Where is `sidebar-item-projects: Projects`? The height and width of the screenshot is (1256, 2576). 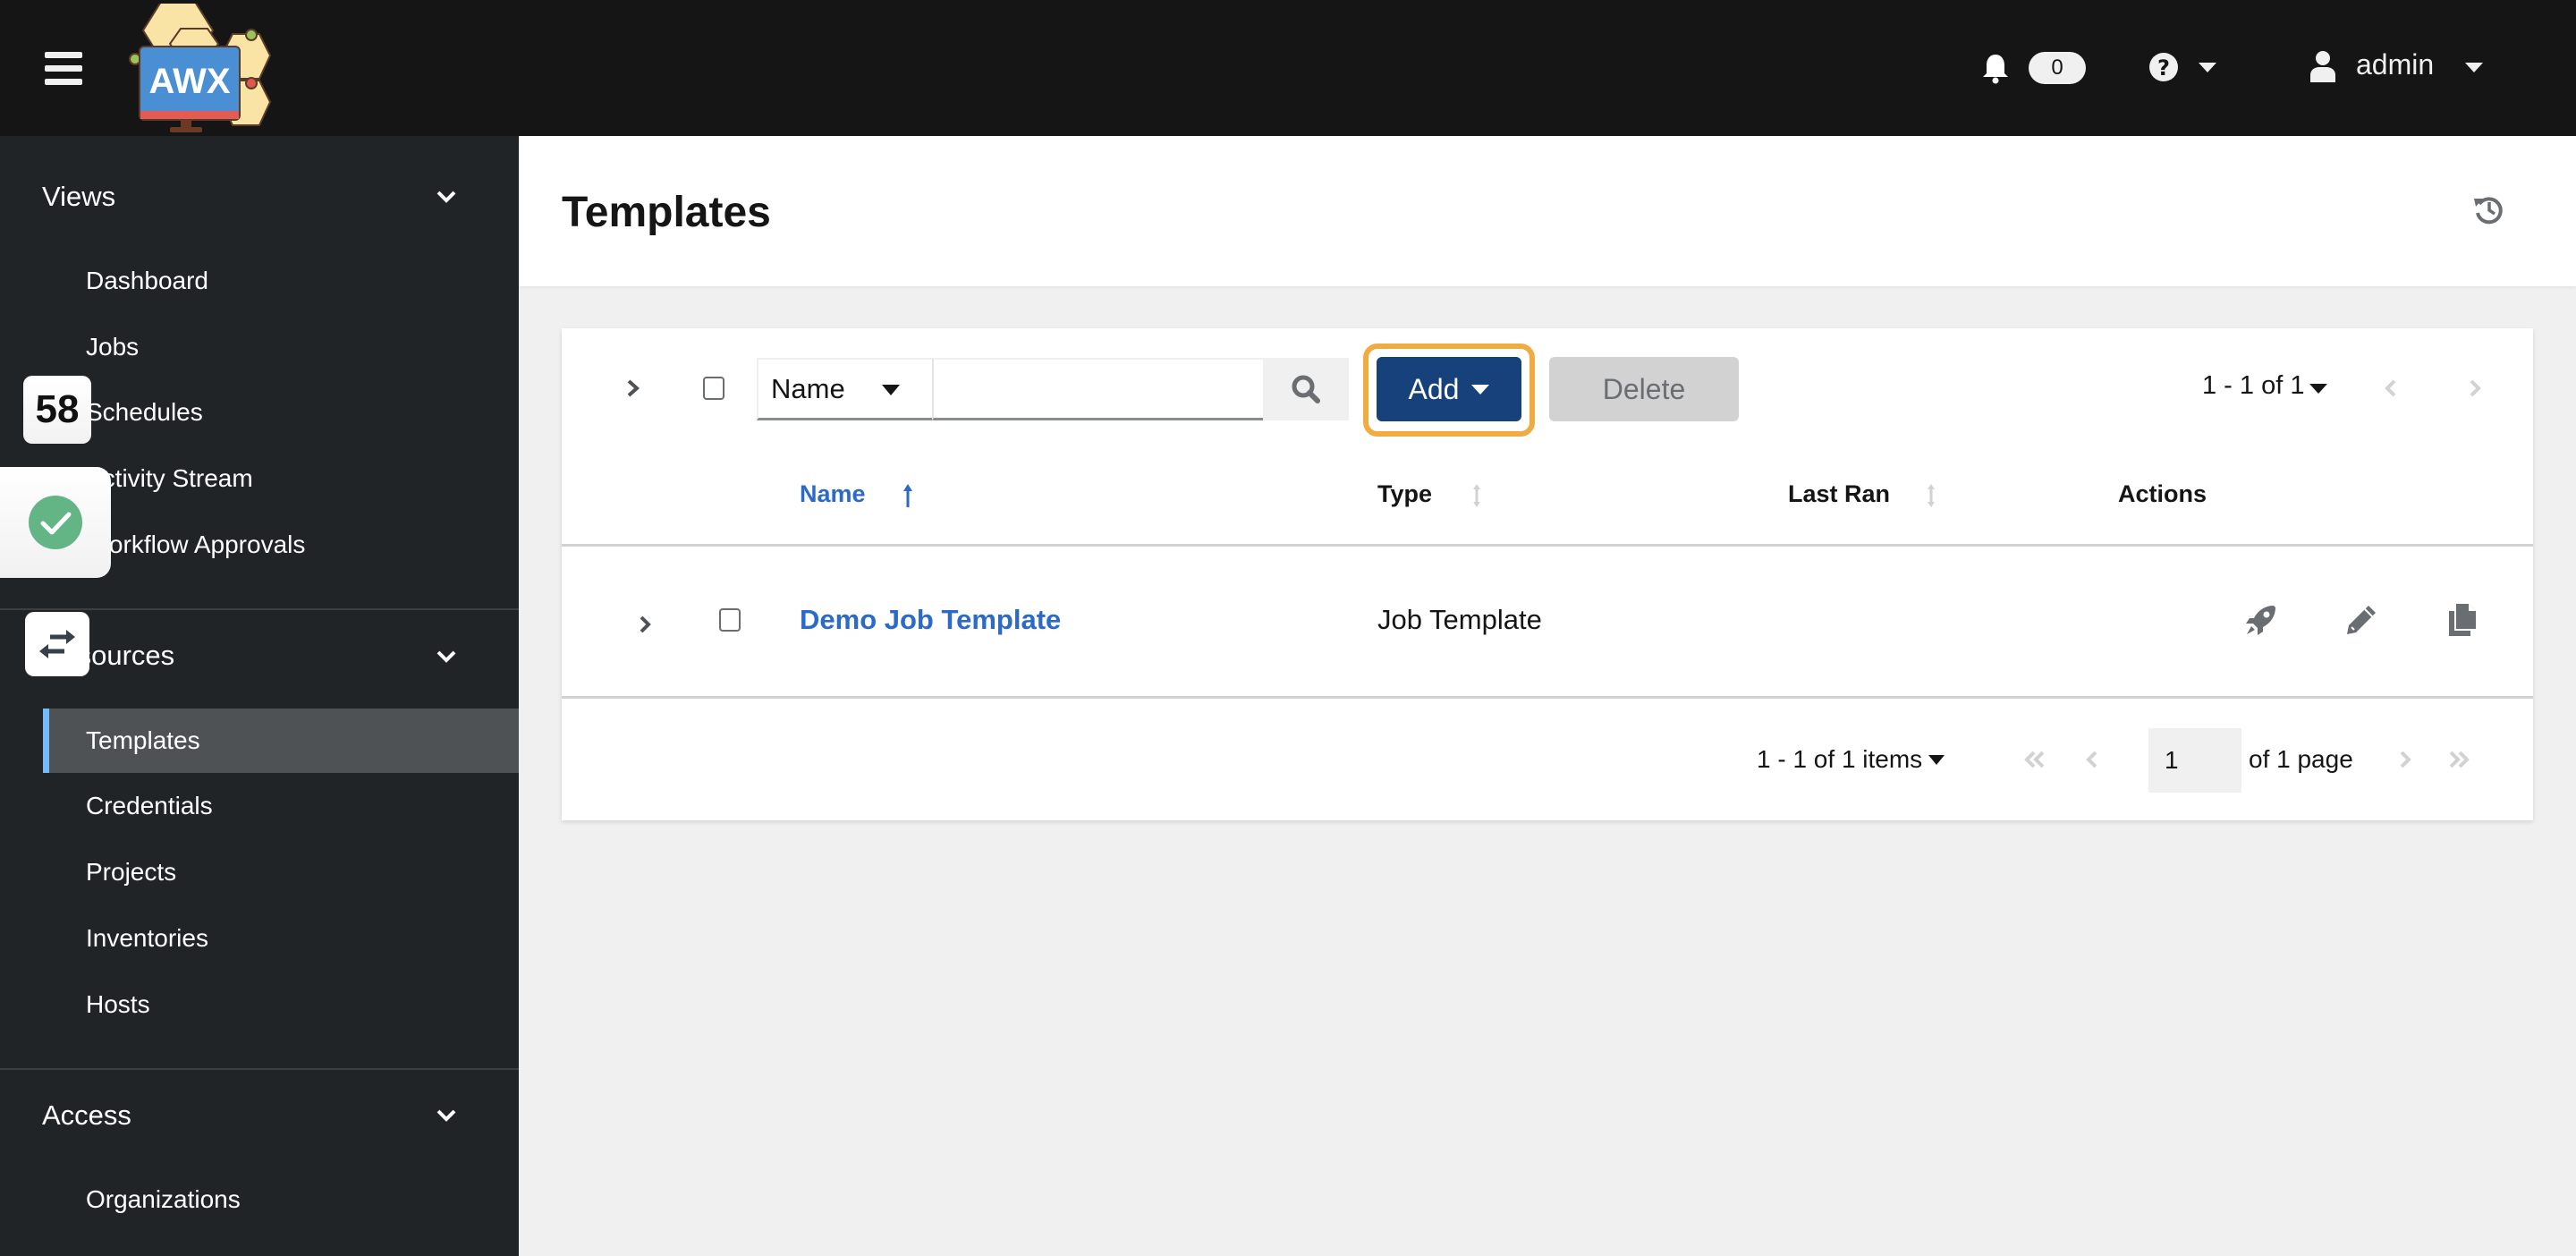 sidebar-item-projects: Projects is located at coordinates (281, 872).